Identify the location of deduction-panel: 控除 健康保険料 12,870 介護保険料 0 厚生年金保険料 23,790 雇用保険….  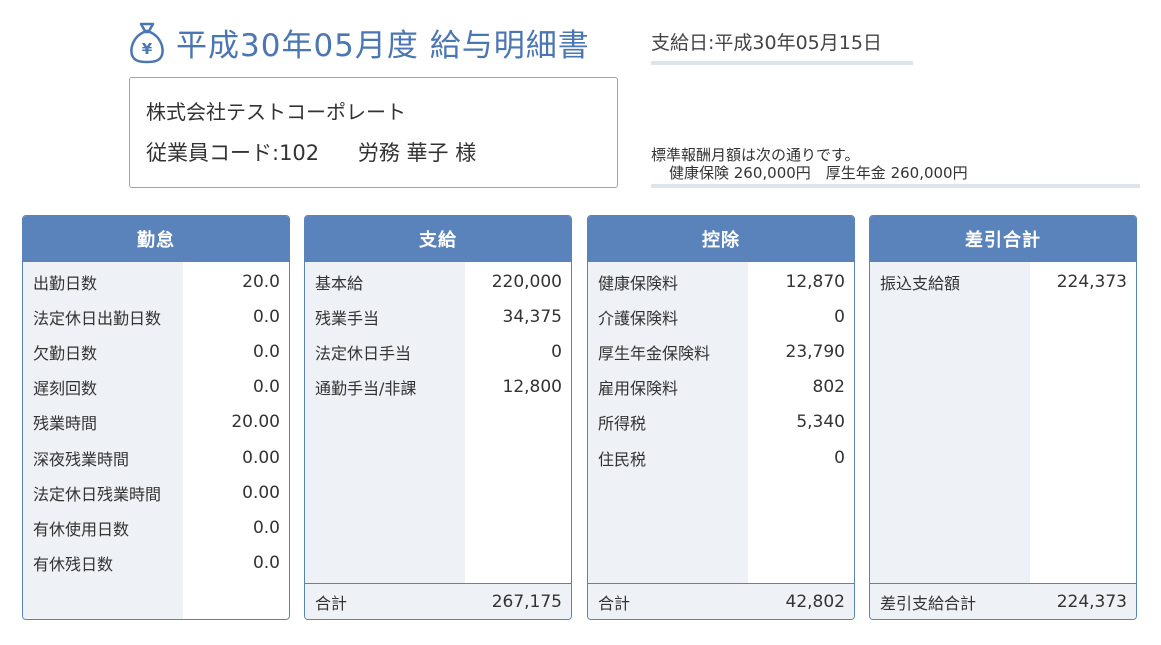
(721, 417).